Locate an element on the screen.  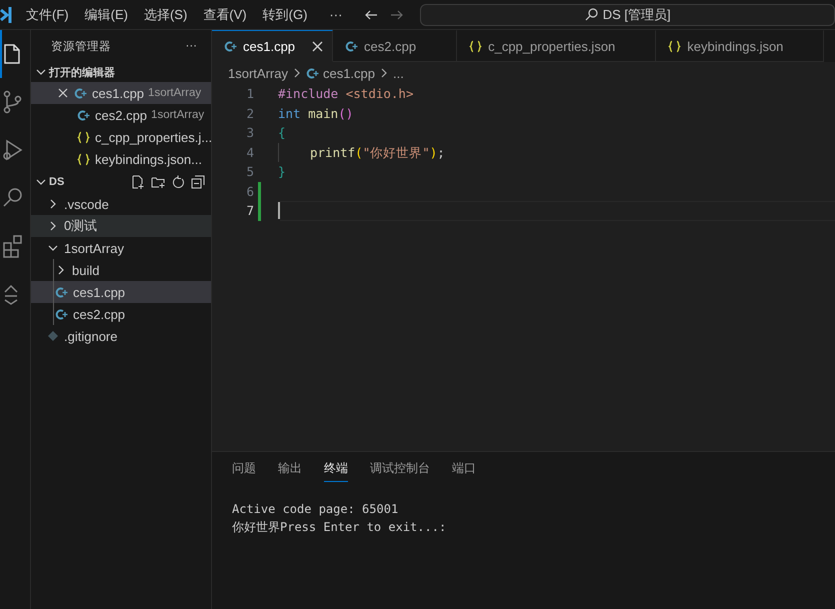
command-center-search: DS [管理员] is located at coordinates (627, 15).